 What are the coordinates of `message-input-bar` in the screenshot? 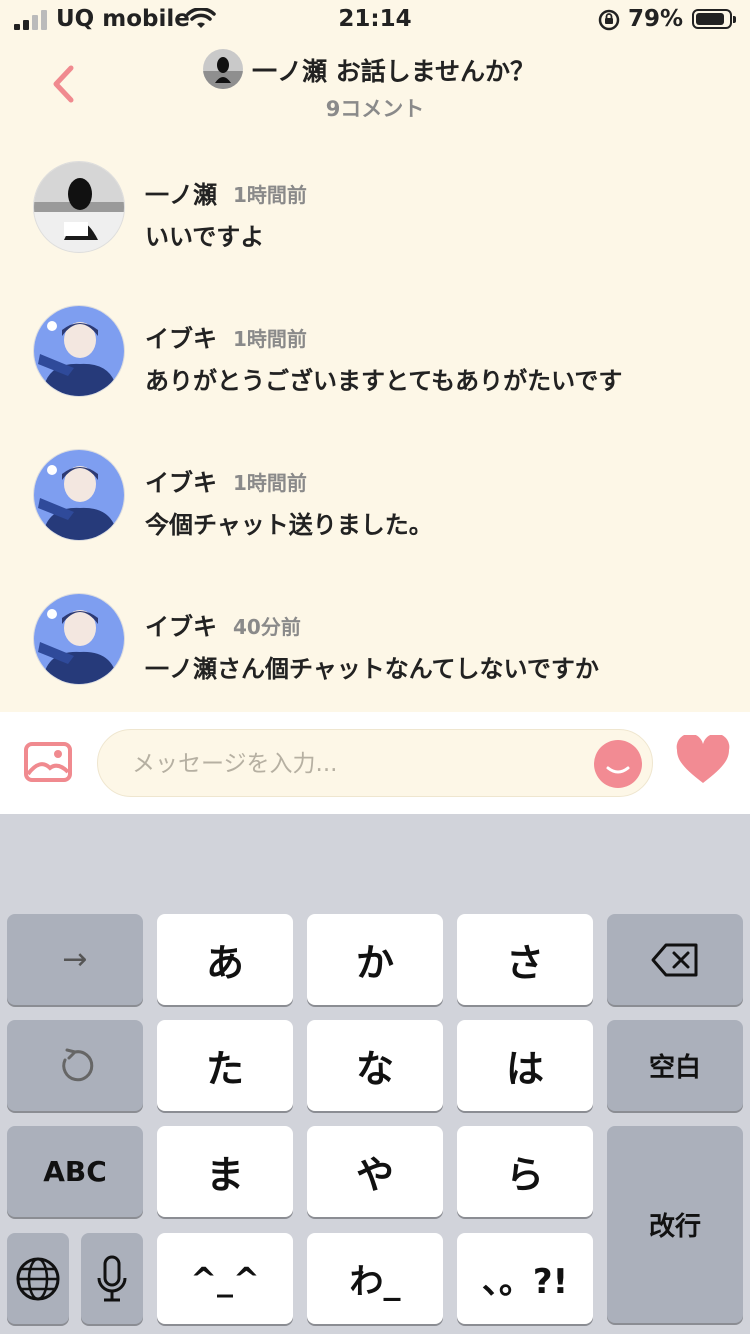 It's located at (375, 763).